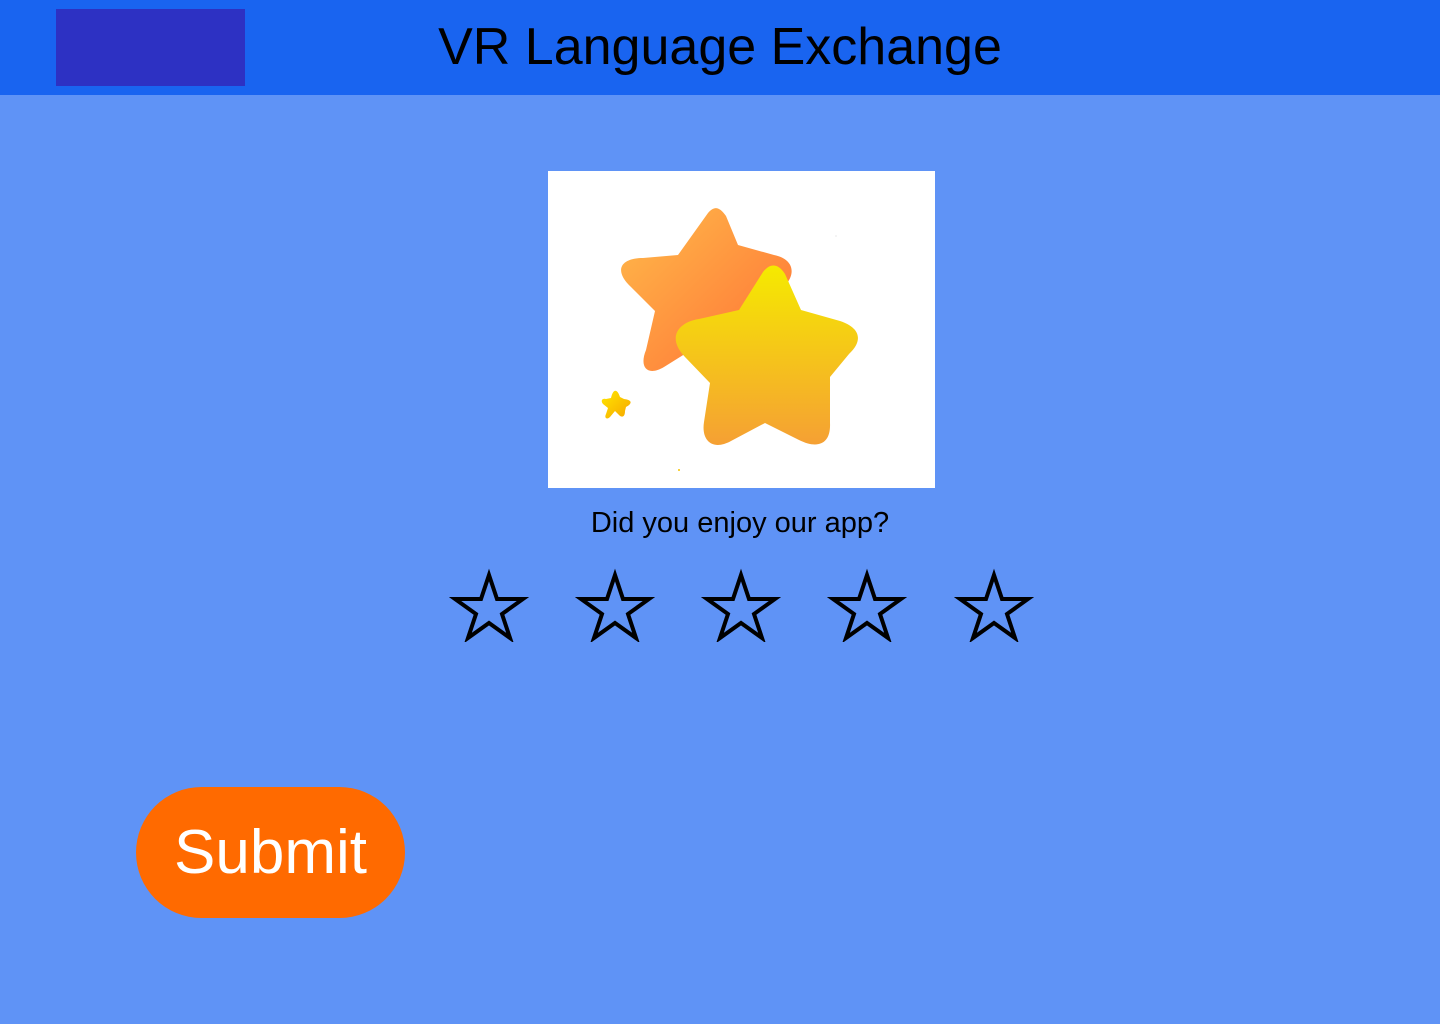 The image size is (1440, 1024). Describe the element at coordinates (729, 339) in the screenshot. I see `stars-illustration-graphic` at that location.